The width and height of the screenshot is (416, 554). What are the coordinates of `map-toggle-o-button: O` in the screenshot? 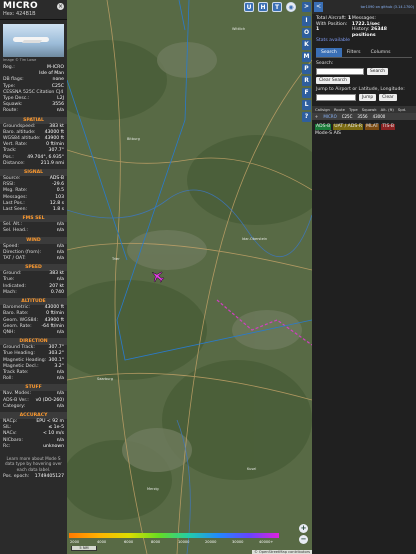 It's located at (306, 33).